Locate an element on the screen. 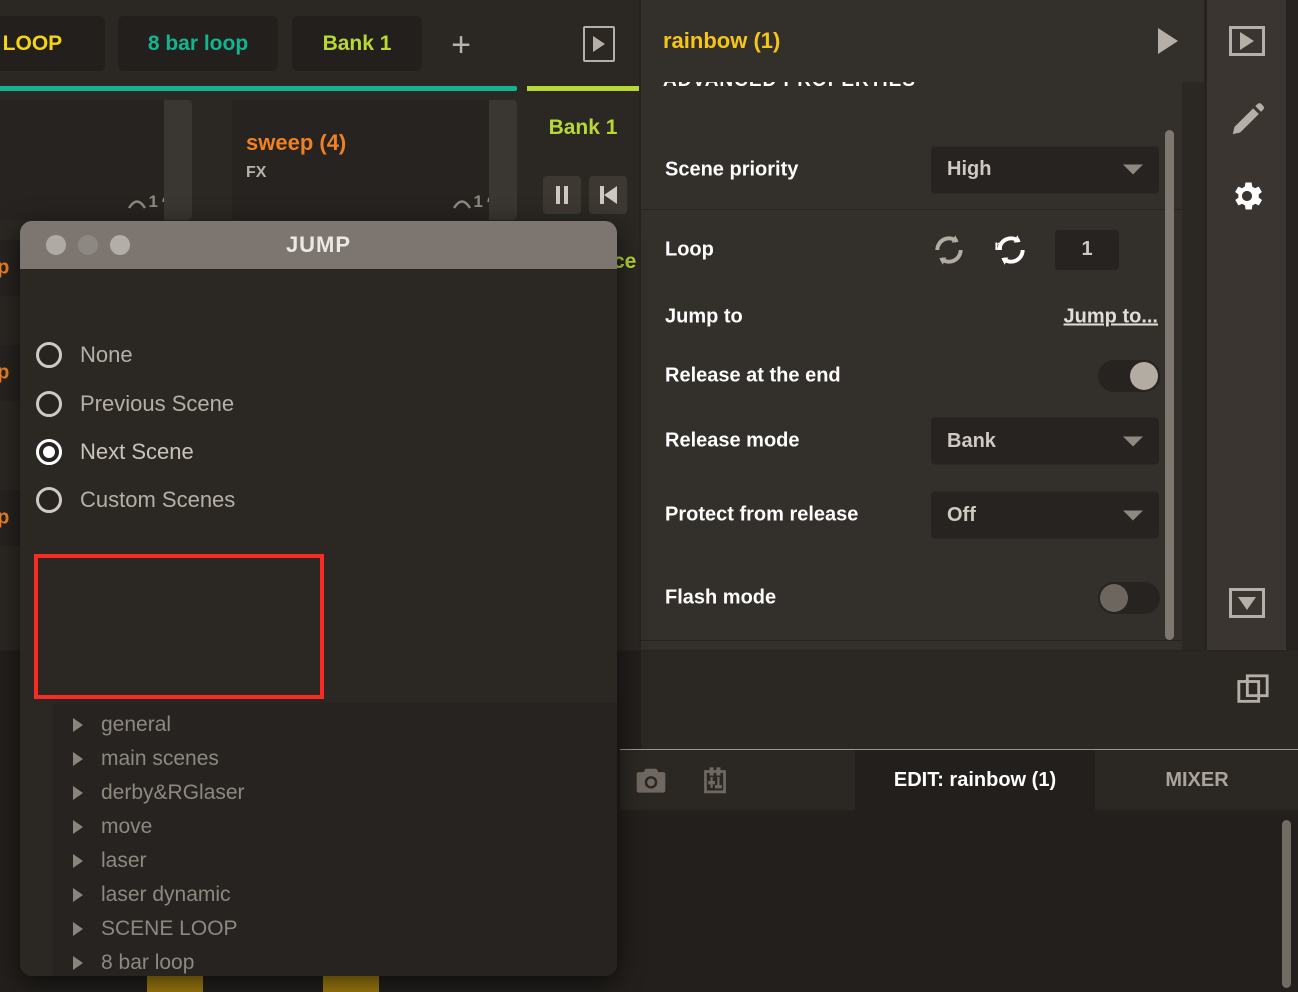 This screenshot has height=992, width=1298. row-release-at-the-end: Release at the end is located at coordinates (911, 376).